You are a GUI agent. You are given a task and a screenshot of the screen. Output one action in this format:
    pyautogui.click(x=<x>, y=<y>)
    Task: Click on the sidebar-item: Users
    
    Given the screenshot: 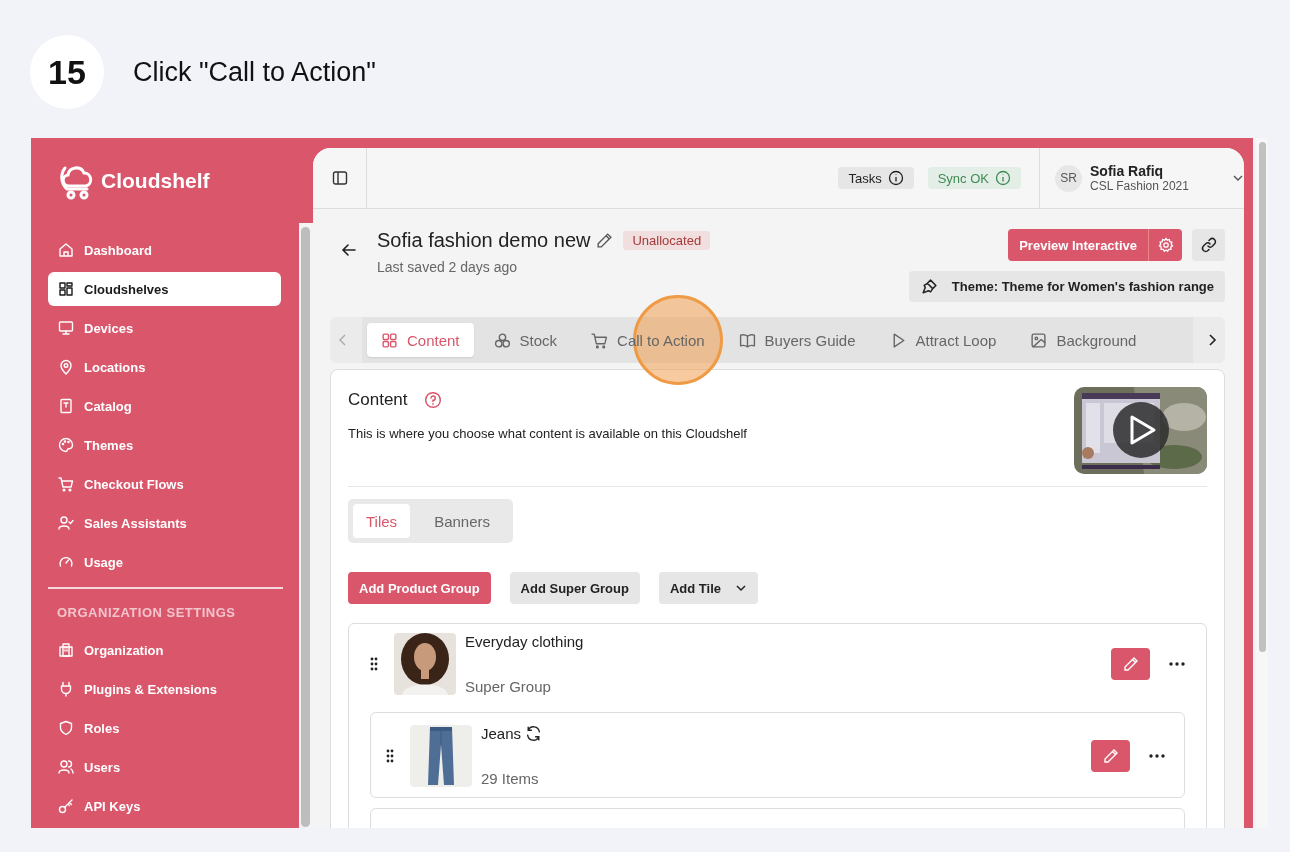 What is the action you would take?
    pyautogui.click(x=165, y=767)
    